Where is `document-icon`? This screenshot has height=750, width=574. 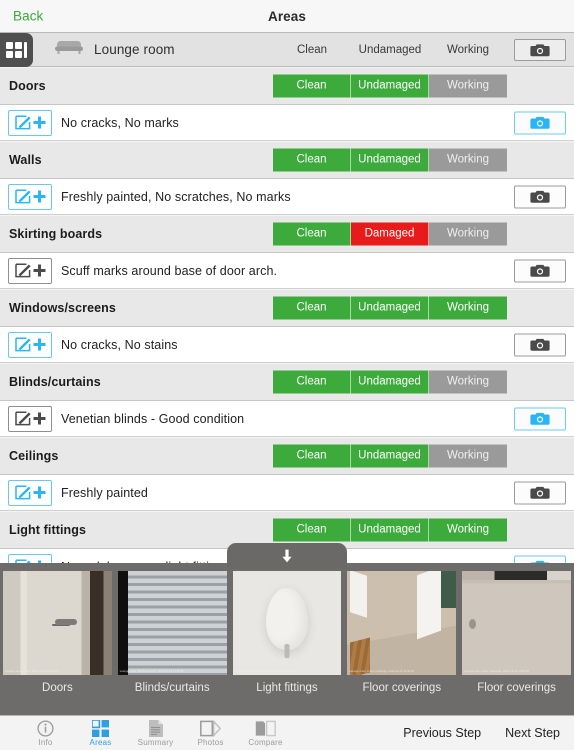 document-icon is located at coordinates (156, 728).